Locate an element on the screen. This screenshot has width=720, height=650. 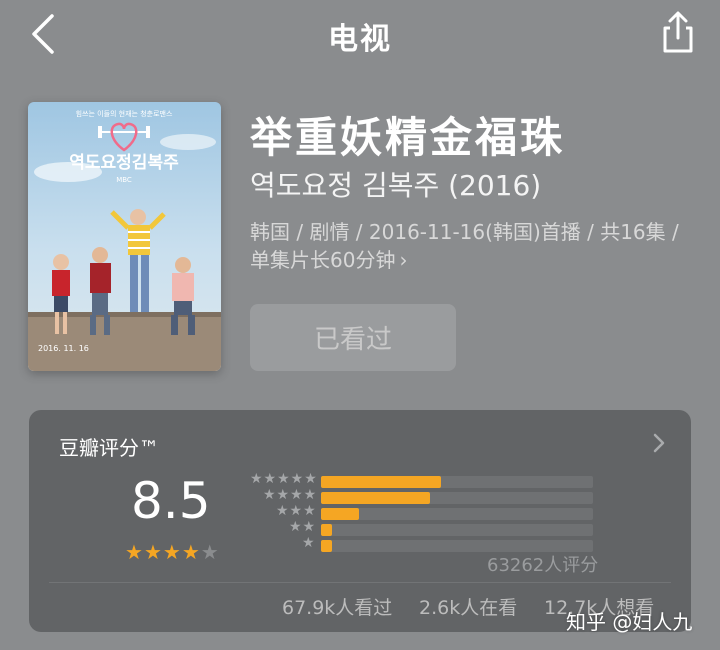
show-meta-line-2-row: 单集片长60分钟 › is located at coordinates (475, 260).